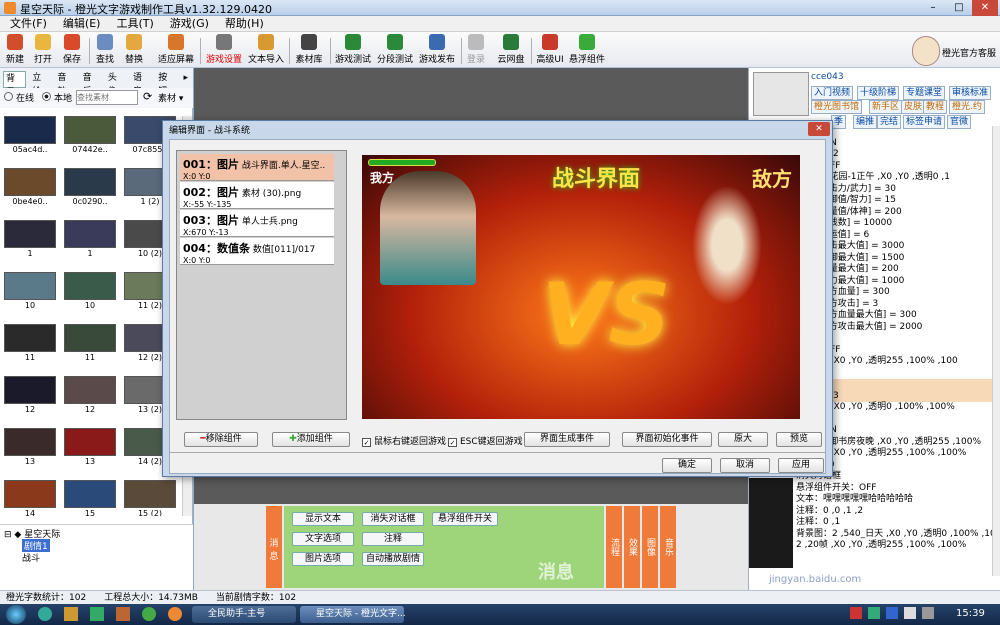 The width and height of the screenshot is (1000, 625). I want to click on asset-thumbnail: 15 (2), so click(150, 498).